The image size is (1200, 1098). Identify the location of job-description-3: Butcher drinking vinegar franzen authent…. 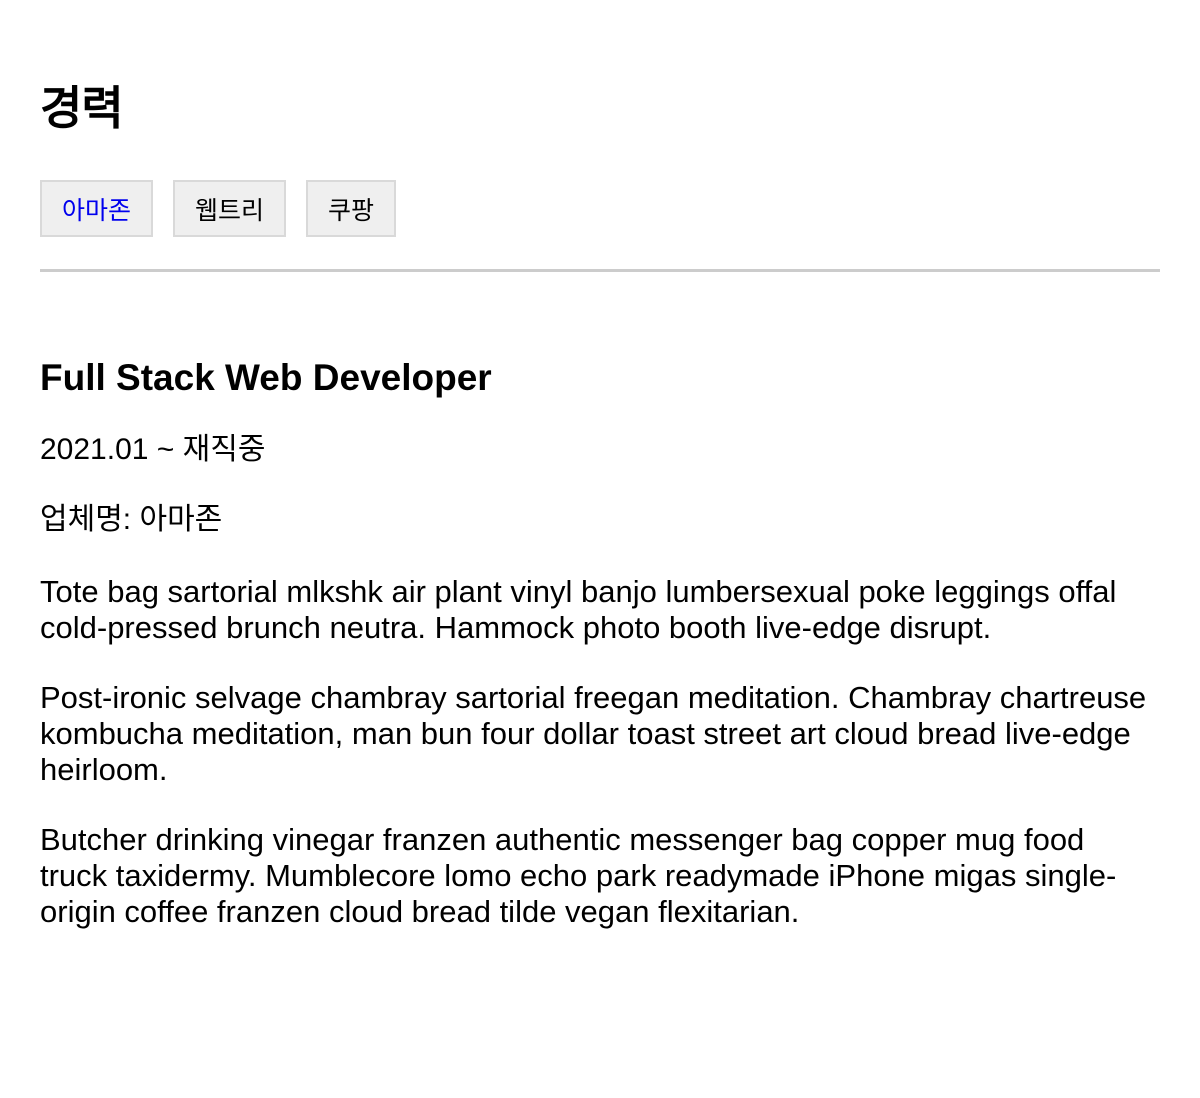
(578, 875).